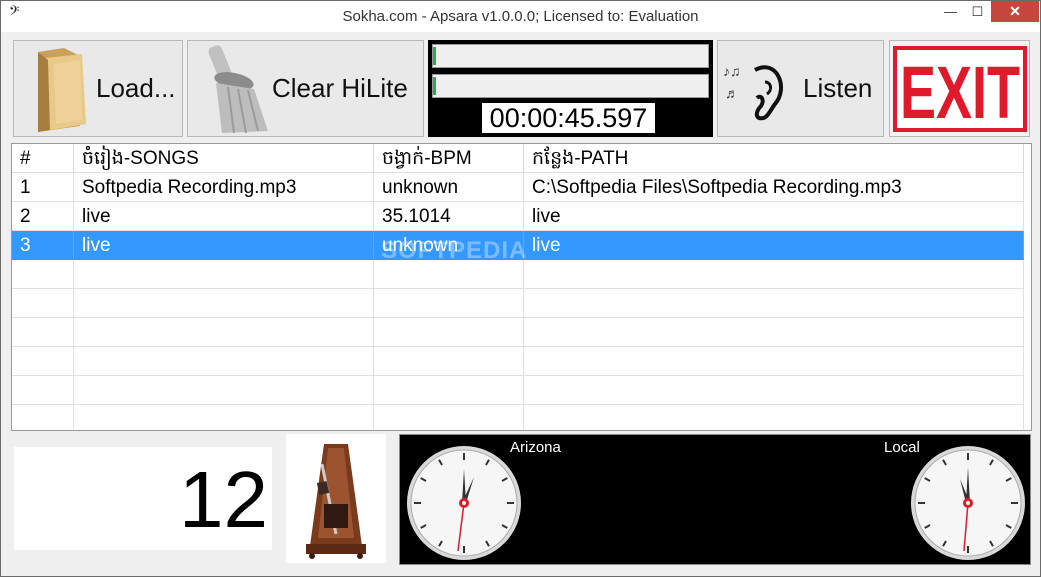 Image resolution: width=1041 pixels, height=577 pixels. Describe the element at coordinates (143, 498) in the screenshot. I see `beat-counter: 12` at that location.